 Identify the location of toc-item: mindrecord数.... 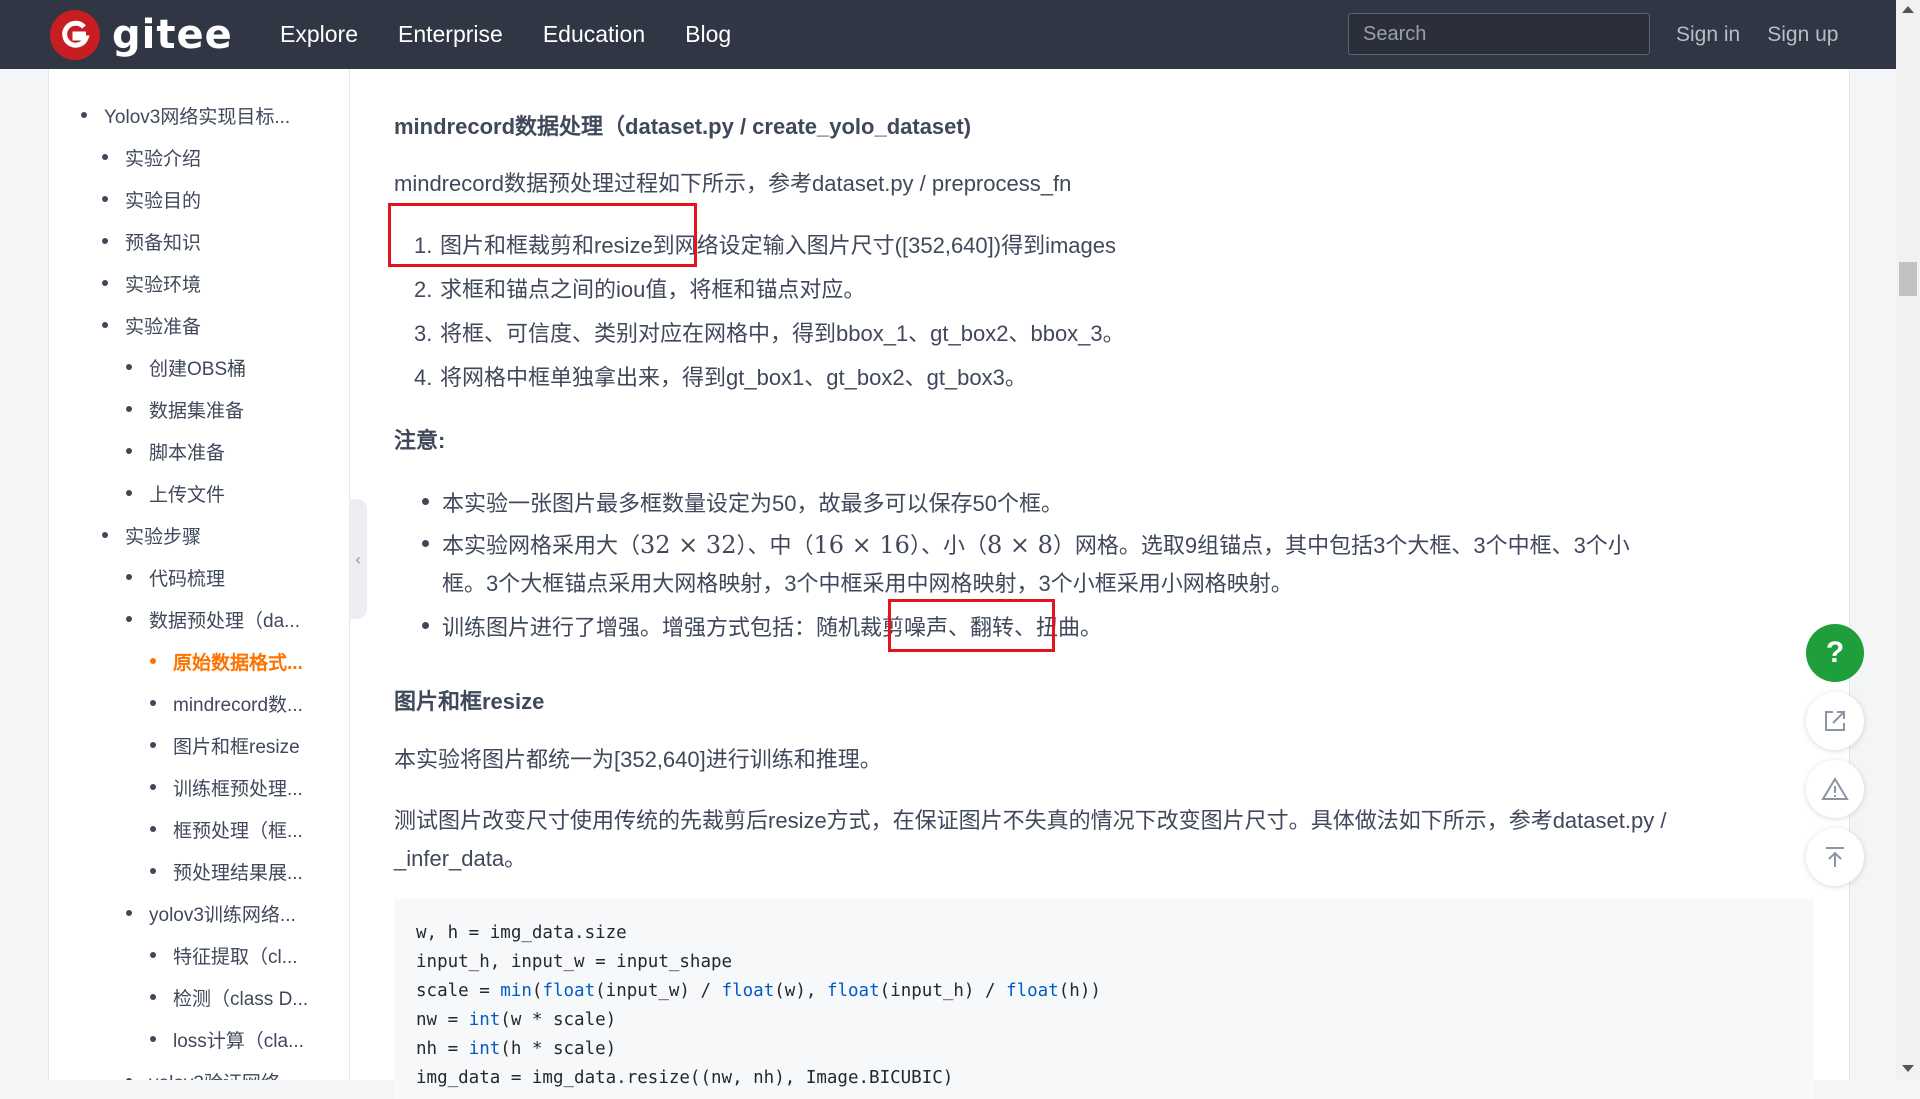
(226, 703).